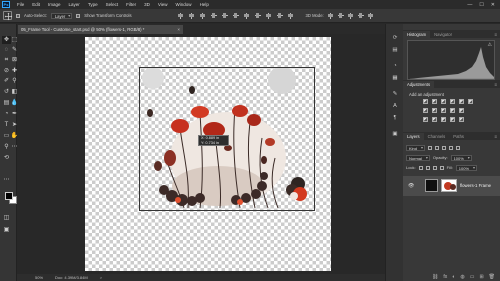 The width and height of the screenshot is (500, 281). What do you see at coordinates (425, 101) in the screenshot?
I see `brightness-contrast-icon` at bounding box center [425, 101].